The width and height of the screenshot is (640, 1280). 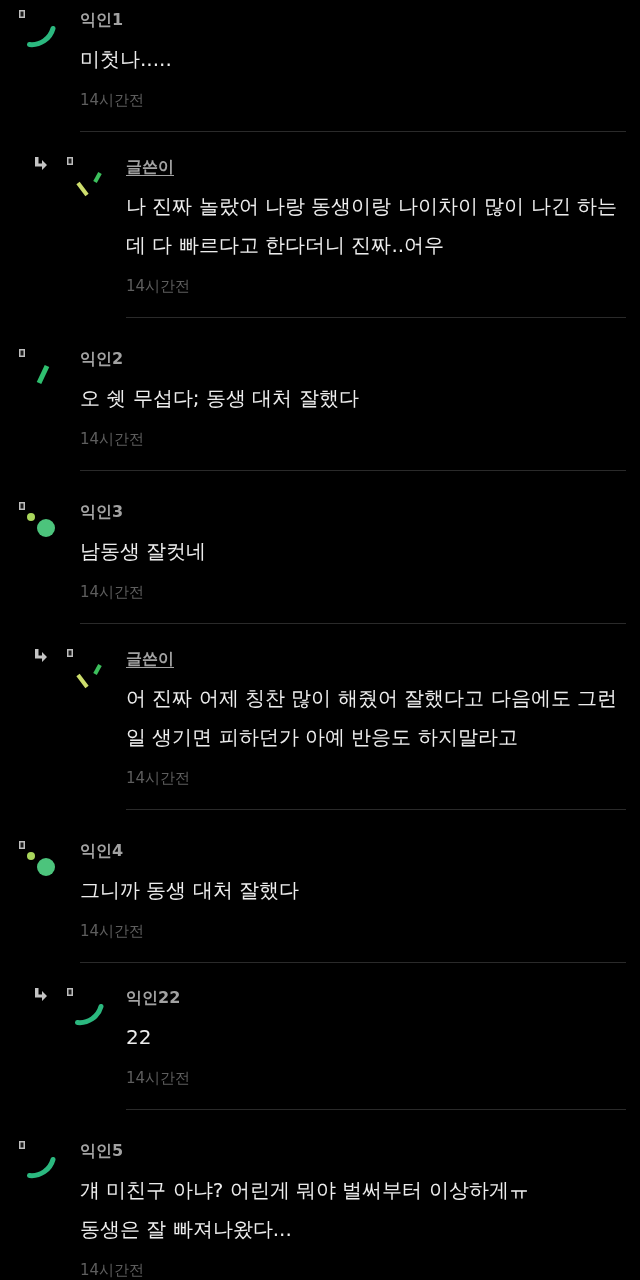 What do you see at coordinates (102, 20) in the screenshot?
I see `commenter-name: 익인1` at bounding box center [102, 20].